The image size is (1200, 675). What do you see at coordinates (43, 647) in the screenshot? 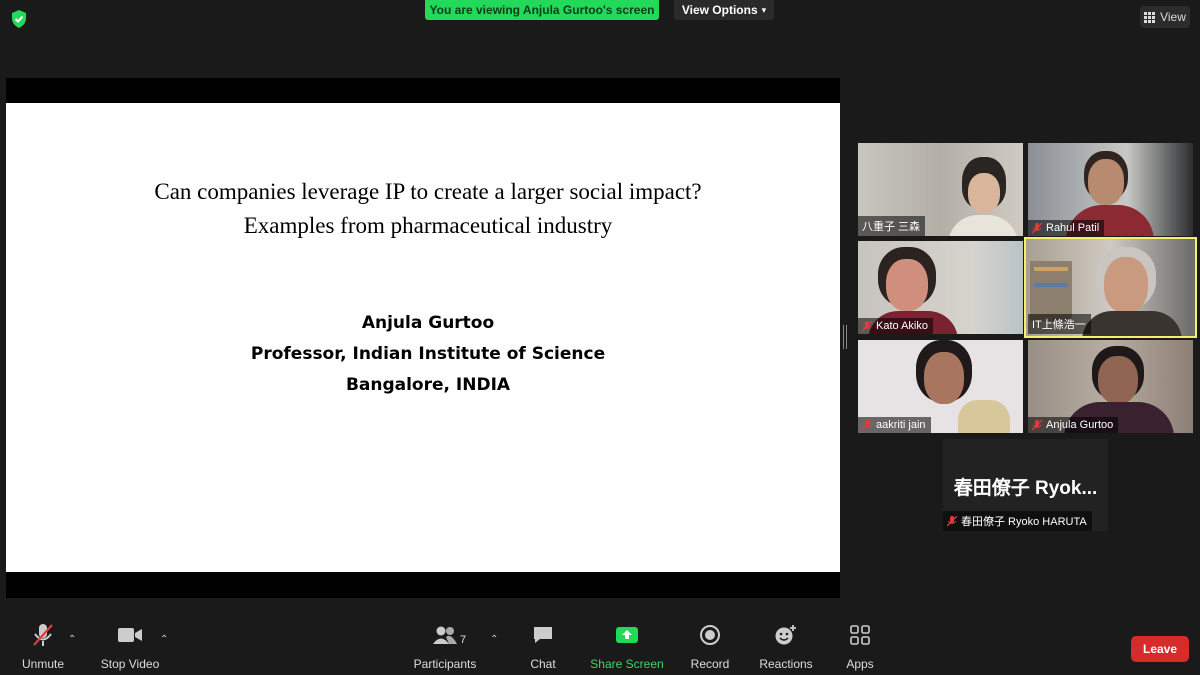
I see `unmute-button: Unmute` at bounding box center [43, 647].